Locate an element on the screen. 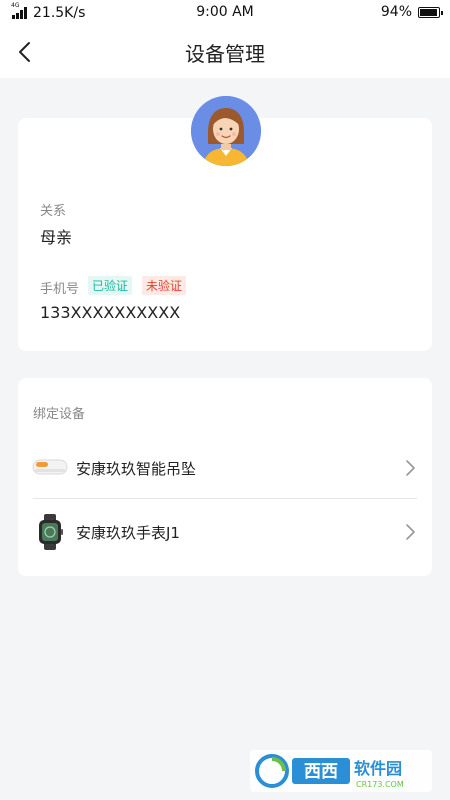  woman-avatar-icon is located at coordinates (226, 131).